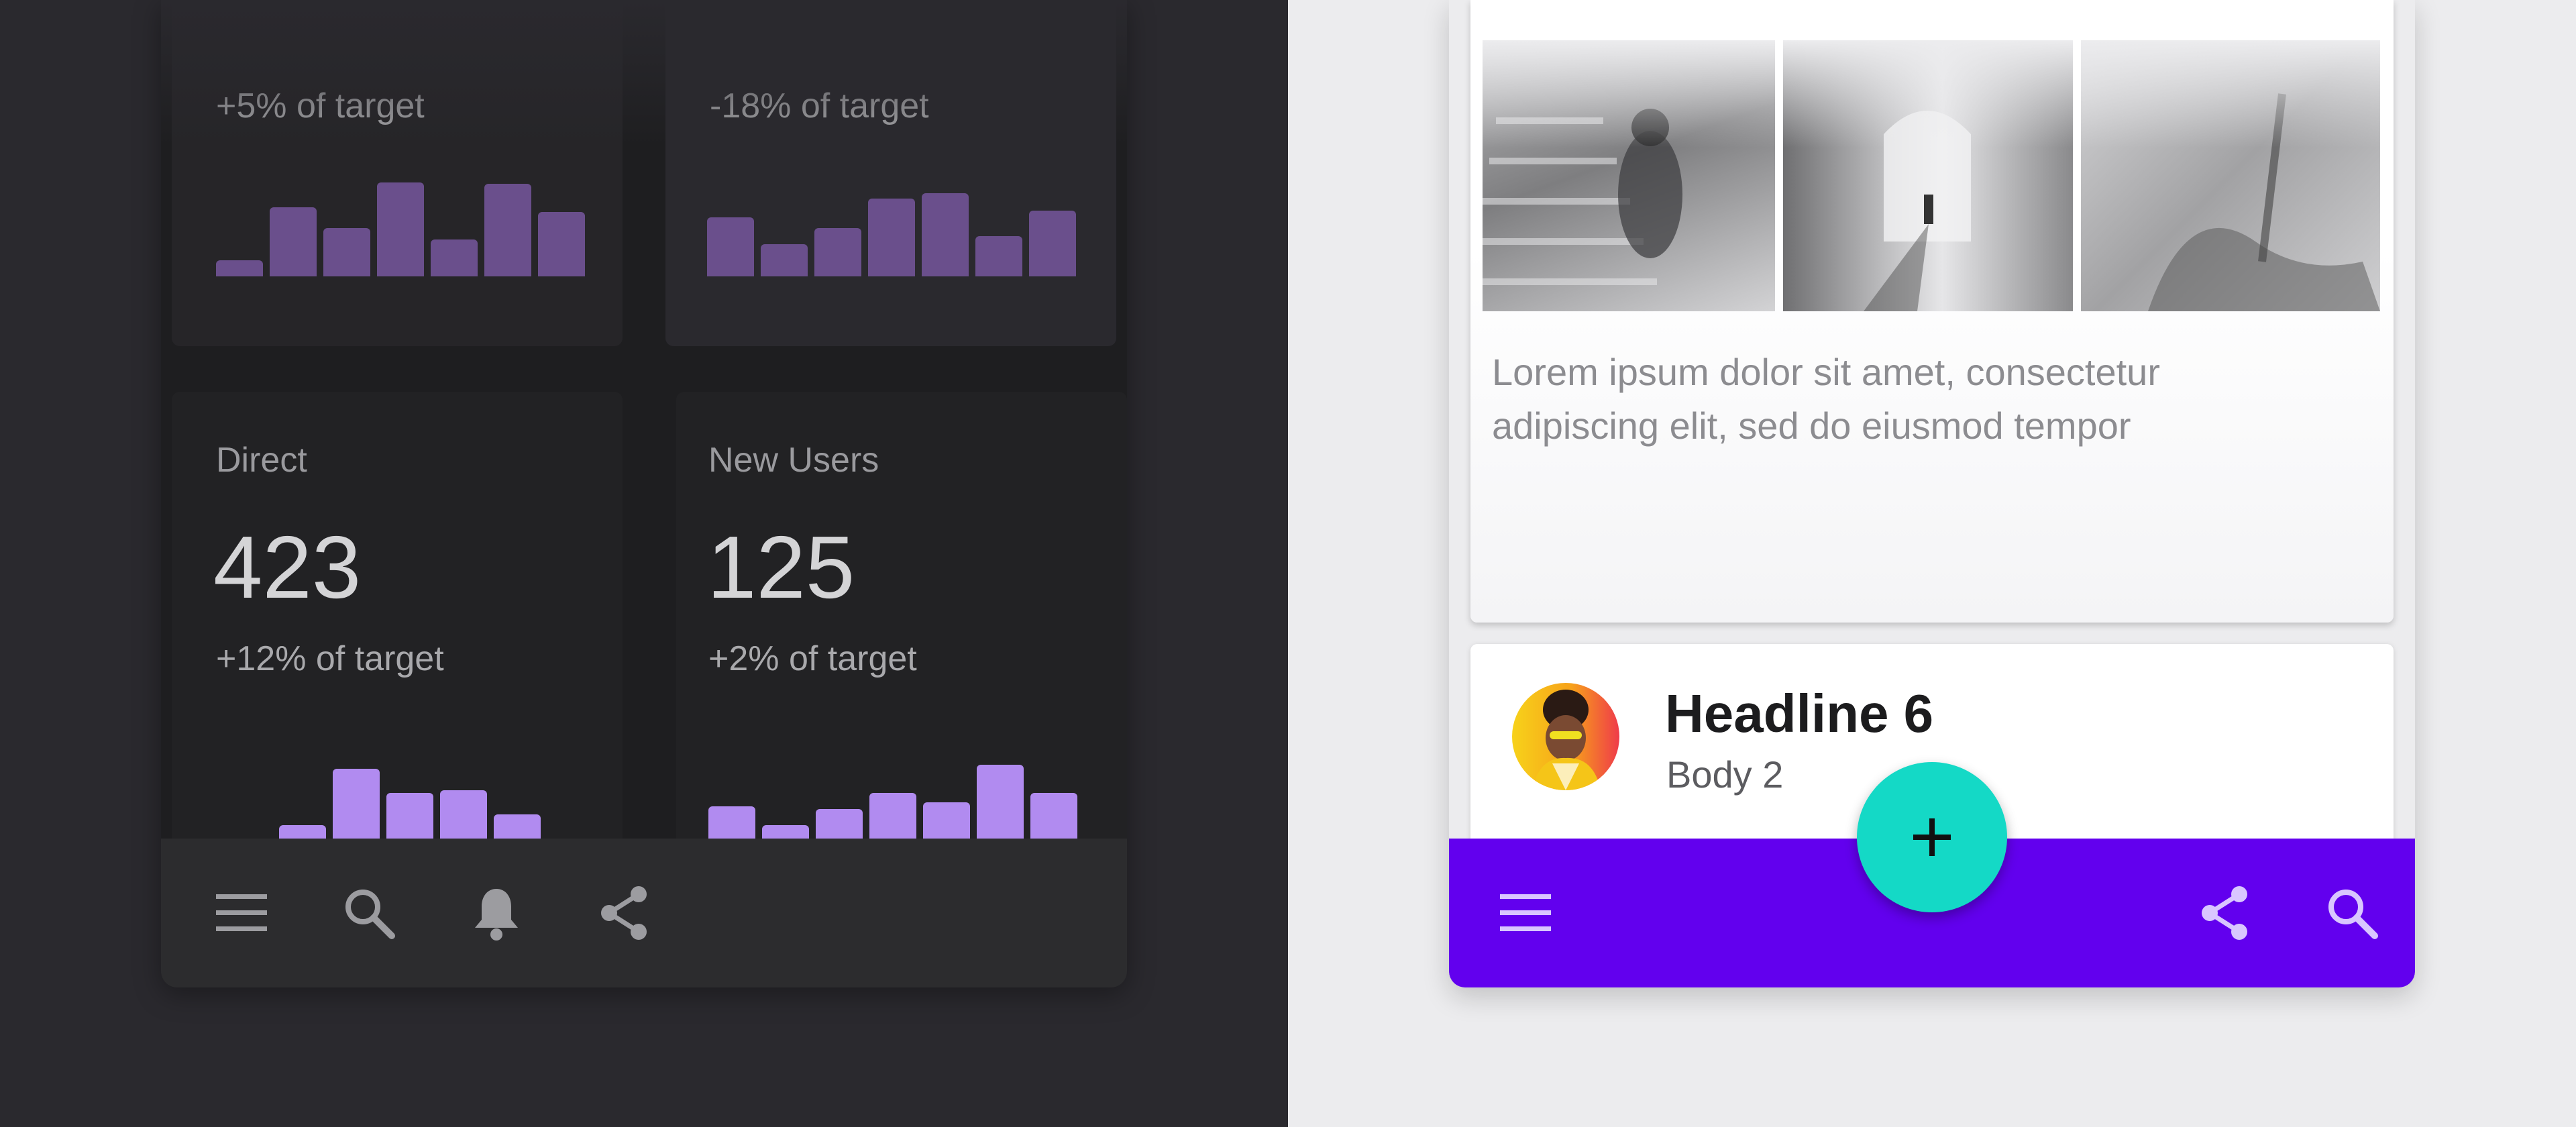 The width and height of the screenshot is (2576, 1127). I want to click on notification-bell-icon, so click(496, 913).